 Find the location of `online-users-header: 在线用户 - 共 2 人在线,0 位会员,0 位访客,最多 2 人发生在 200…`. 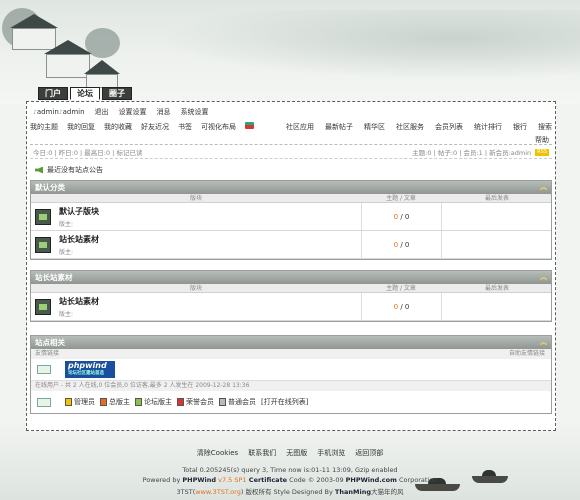

online-users-header: 在线用户 - 共 2 人在线,0 位会员,0 位访客,最多 2 人发生在 200… is located at coordinates (291, 386).